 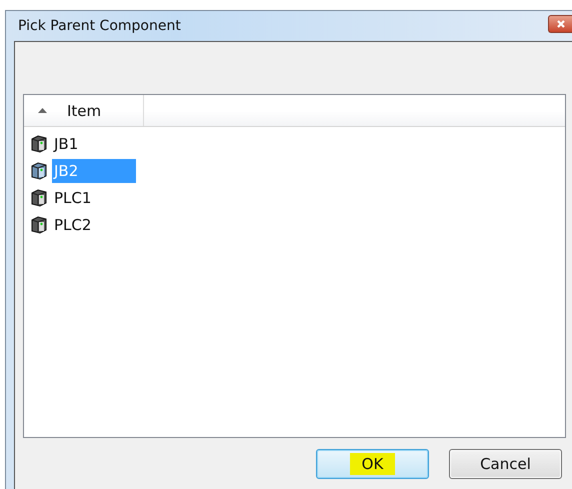 I want to click on list-item: PLC2, so click(x=94, y=224).